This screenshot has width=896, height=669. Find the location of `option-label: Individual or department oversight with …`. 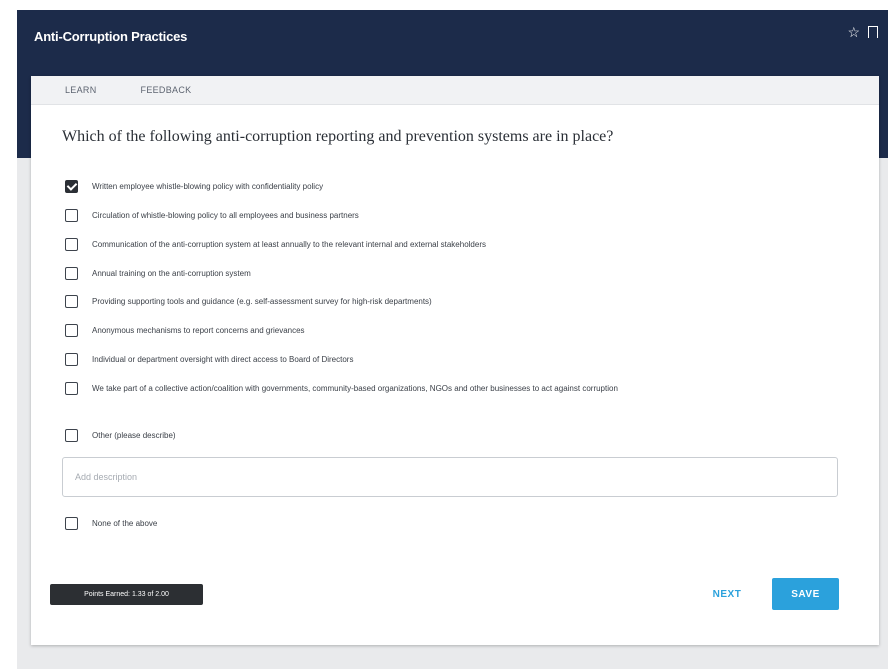

option-label: Individual or department oversight with … is located at coordinates (223, 359).